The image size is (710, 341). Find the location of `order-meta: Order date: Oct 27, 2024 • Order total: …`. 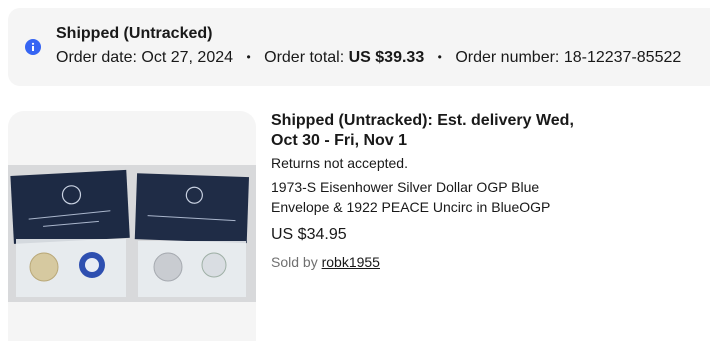

order-meta: Order date: Oct 27, 2024 • Order total: … is located at coordinates (368, 58).